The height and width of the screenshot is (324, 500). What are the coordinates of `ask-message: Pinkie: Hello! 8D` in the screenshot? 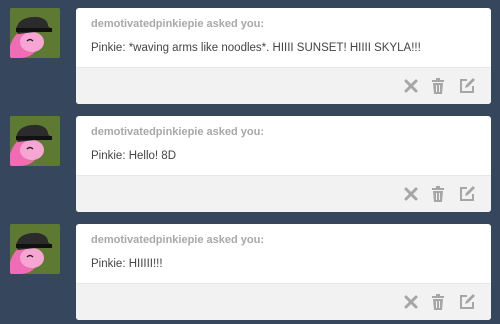 It's located at (134, 156).